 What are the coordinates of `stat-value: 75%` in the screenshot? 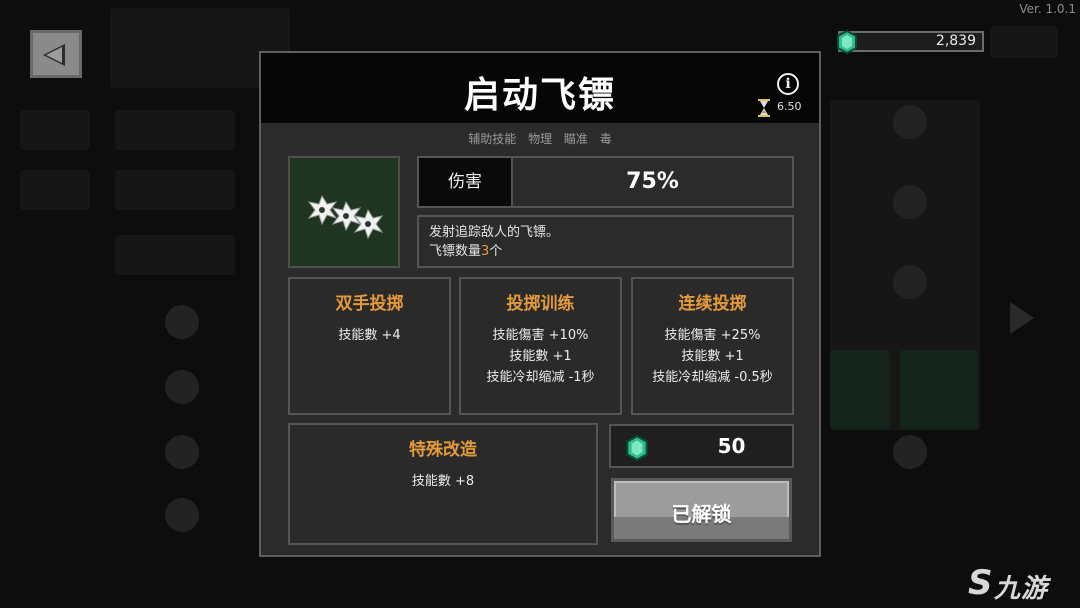 It's located at (652, 181).